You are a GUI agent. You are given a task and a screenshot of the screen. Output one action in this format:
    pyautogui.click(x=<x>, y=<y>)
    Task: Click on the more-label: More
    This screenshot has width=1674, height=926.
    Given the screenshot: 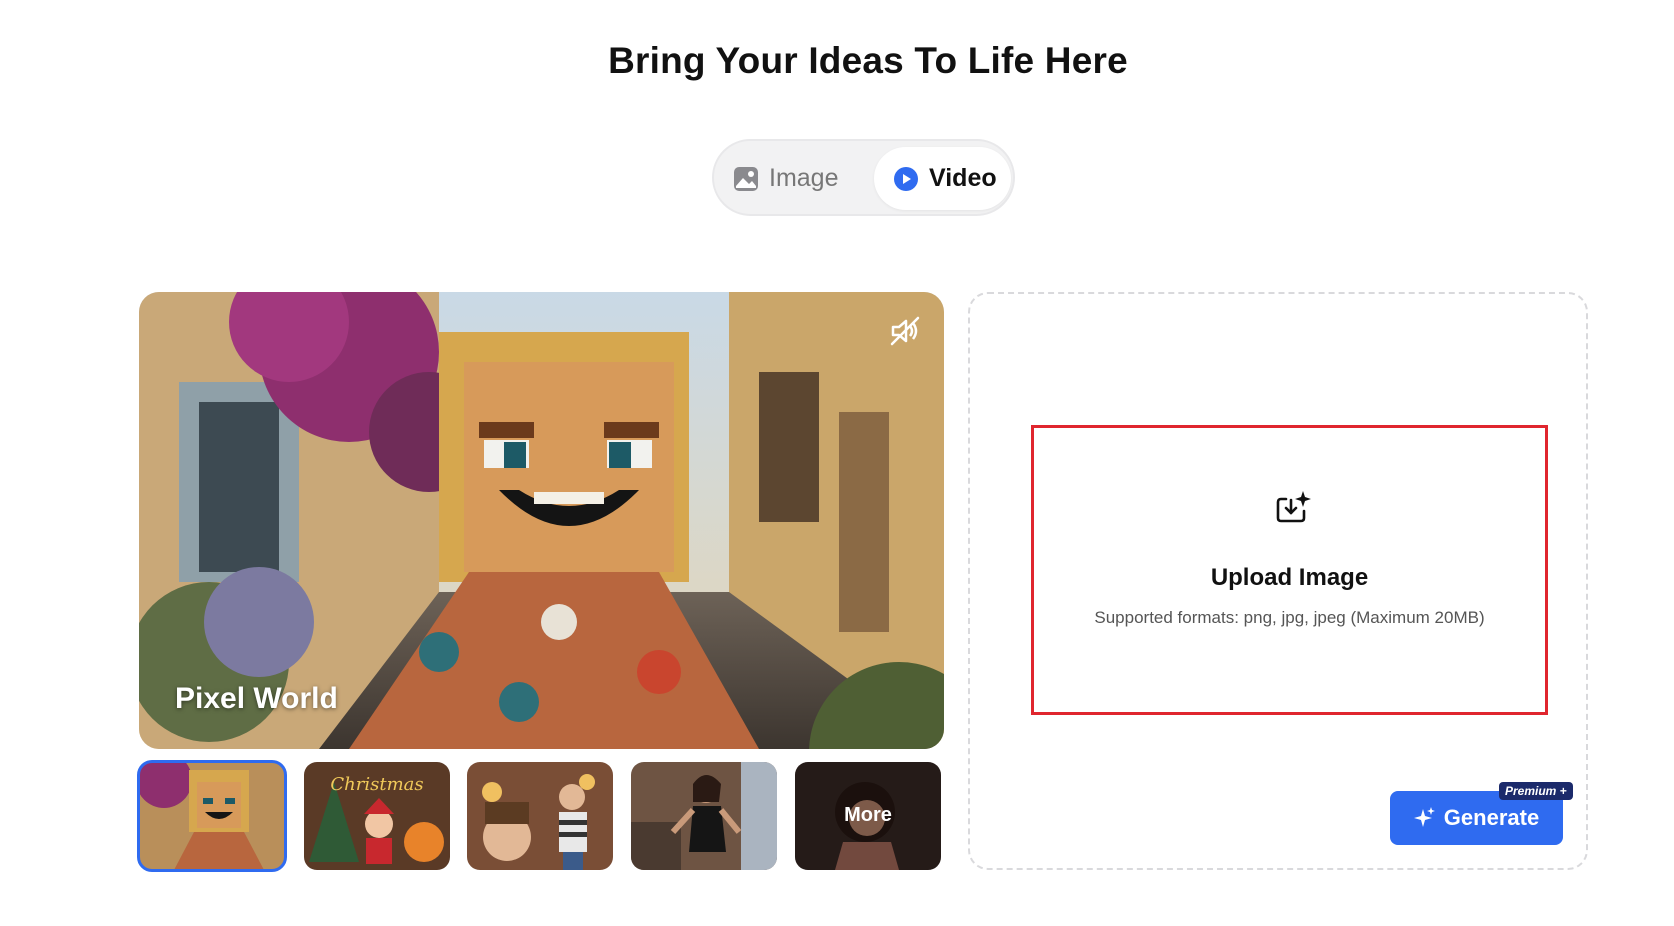 What is the action you would take?
    pyautogui.click(x=868, y=815)
    